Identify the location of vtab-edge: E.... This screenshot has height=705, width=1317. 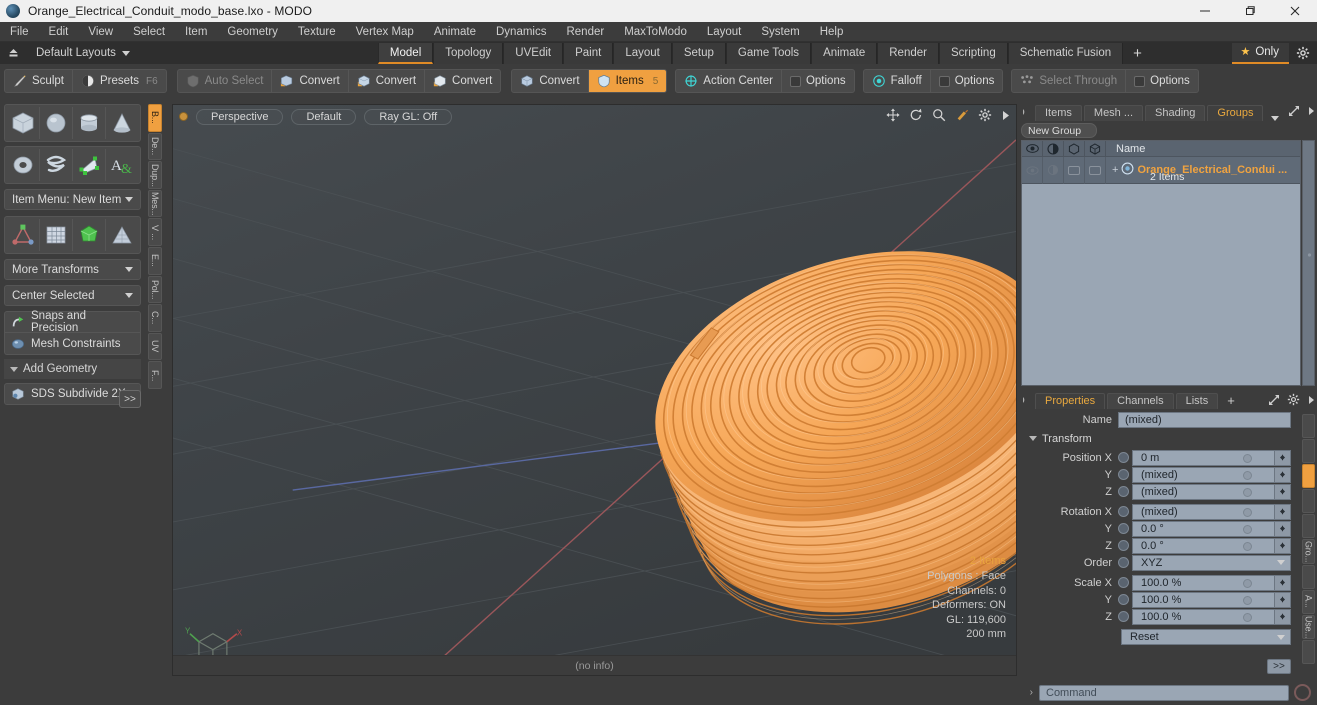
(155, 260).